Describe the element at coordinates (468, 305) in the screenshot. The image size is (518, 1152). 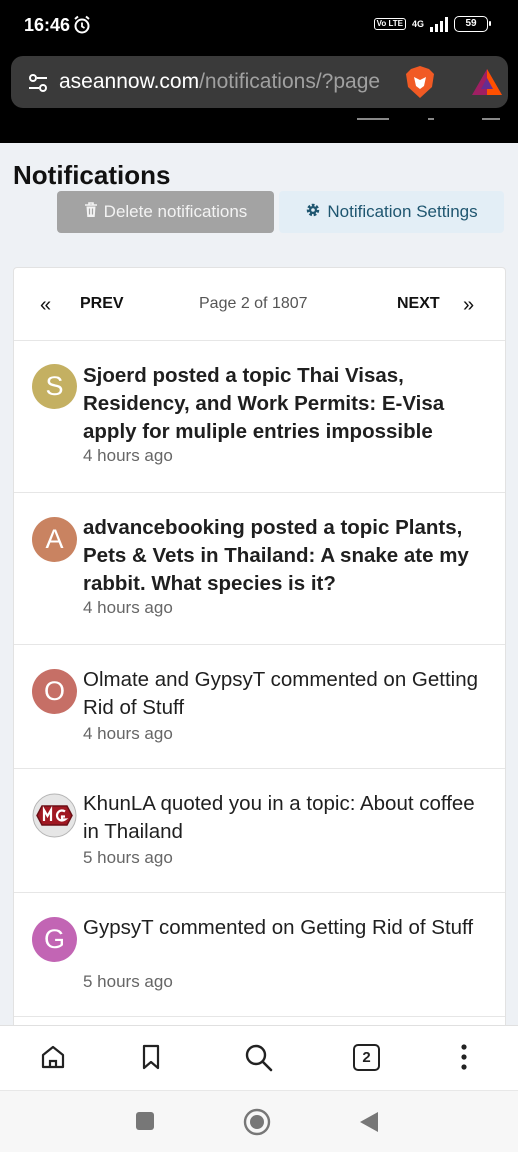
I see `double-chevron-right-icon: »` at that location.